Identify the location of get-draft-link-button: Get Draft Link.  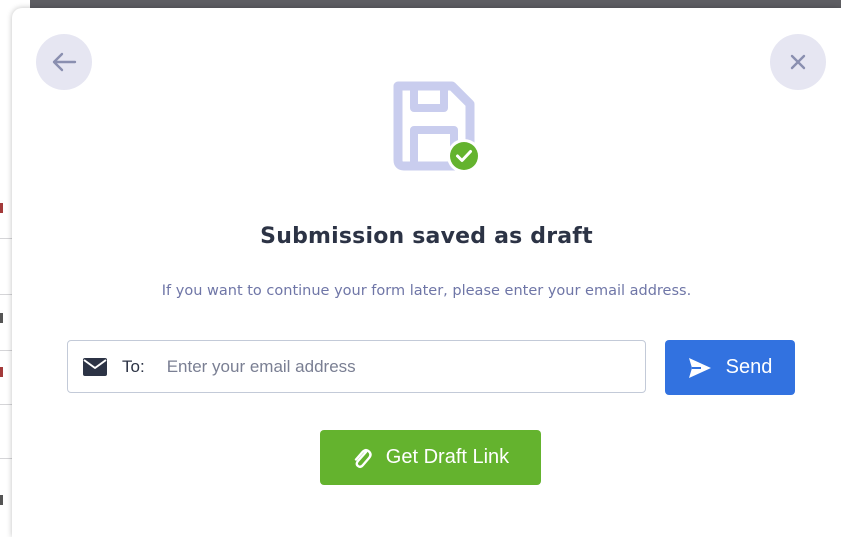
(430, 457).